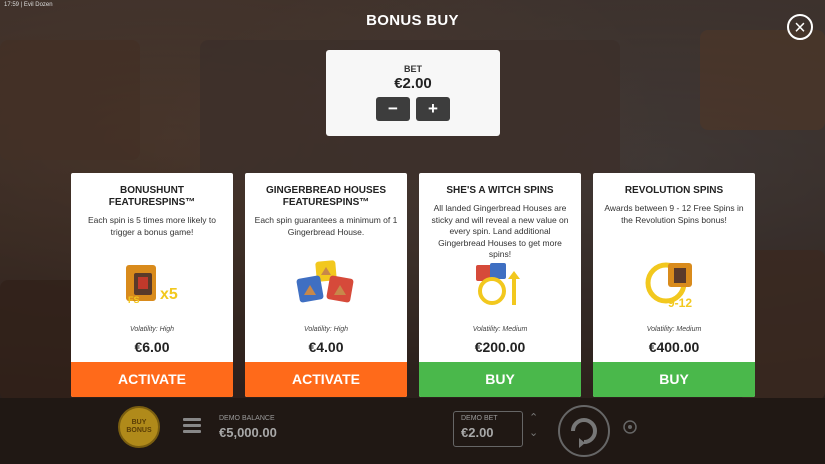 The height and width of the screenshot is (464, 825). Describe the element at coordinates (247, 418) in the screenshot. I see `demo-balance-label: DEMO BALANCE` at that location.